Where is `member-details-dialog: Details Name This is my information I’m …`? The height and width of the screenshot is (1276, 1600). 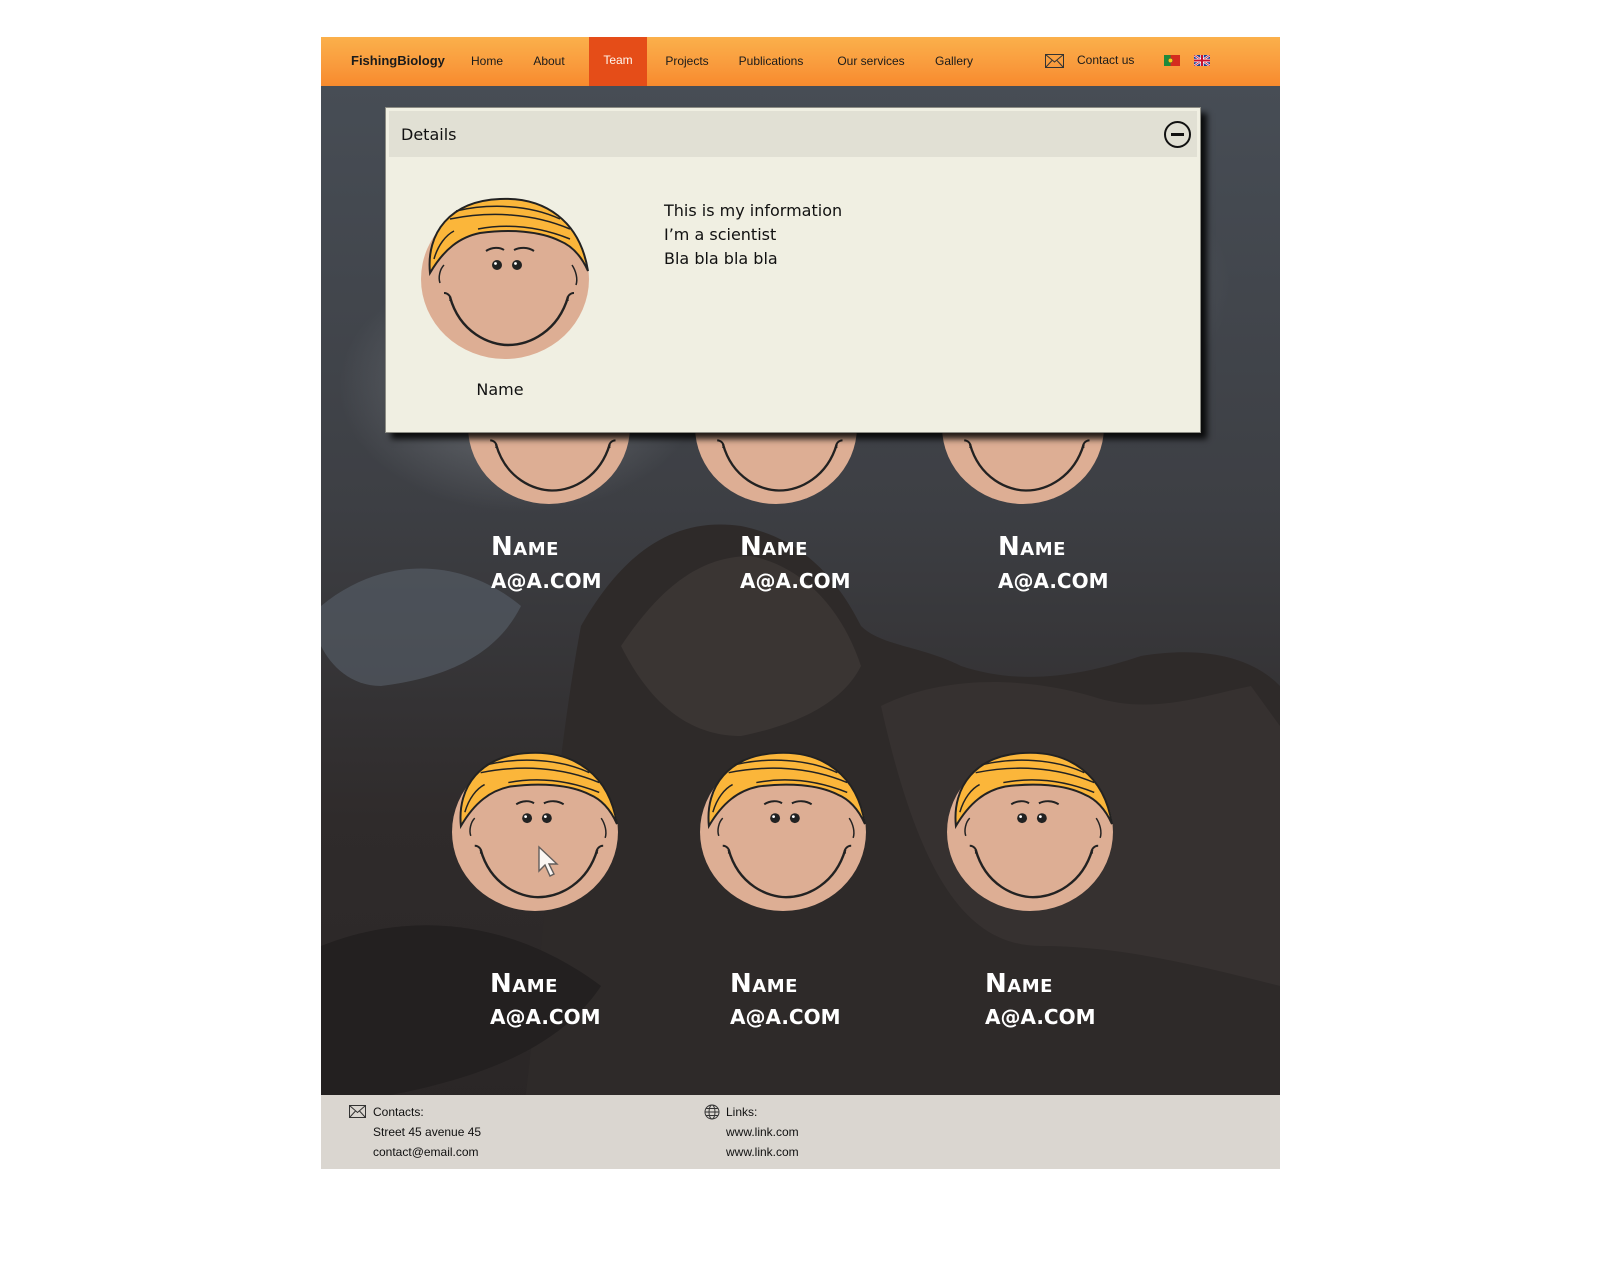 member-details-dialog: Details Name This is my information I’m … is located at coordinates (793, 270).